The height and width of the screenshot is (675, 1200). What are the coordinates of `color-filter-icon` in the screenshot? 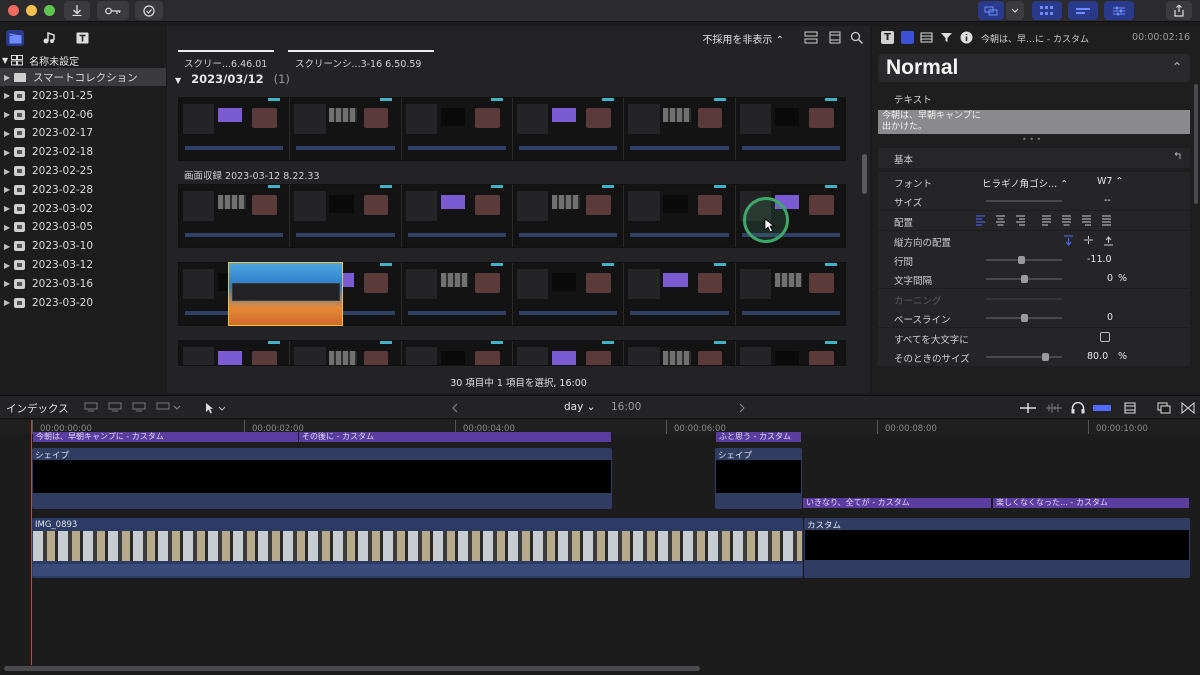 It's located at (946, 37).